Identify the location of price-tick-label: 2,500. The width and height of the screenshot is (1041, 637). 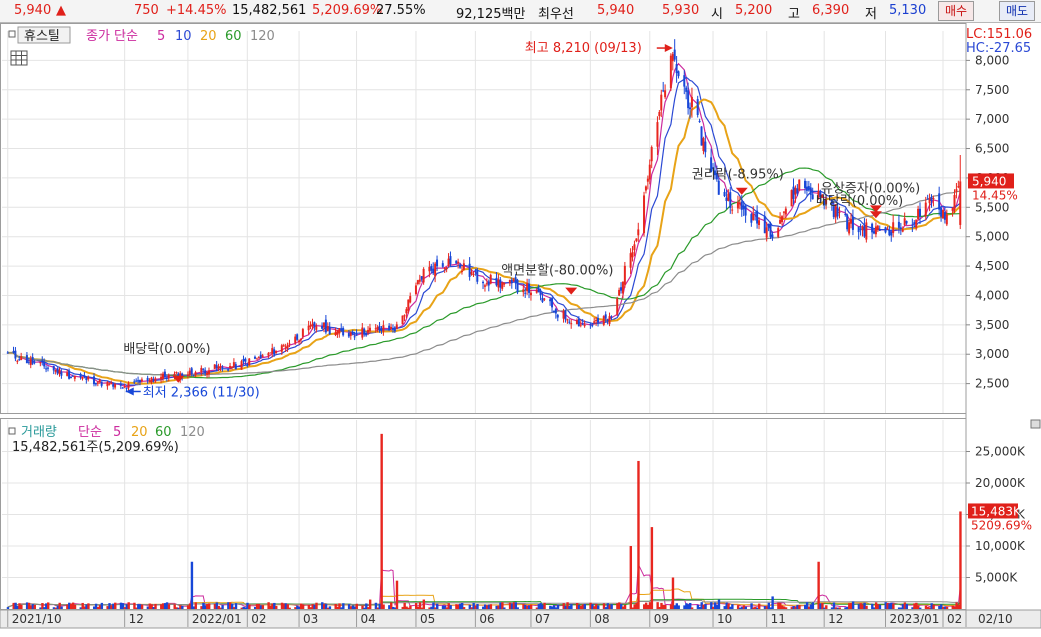
(992, 384).